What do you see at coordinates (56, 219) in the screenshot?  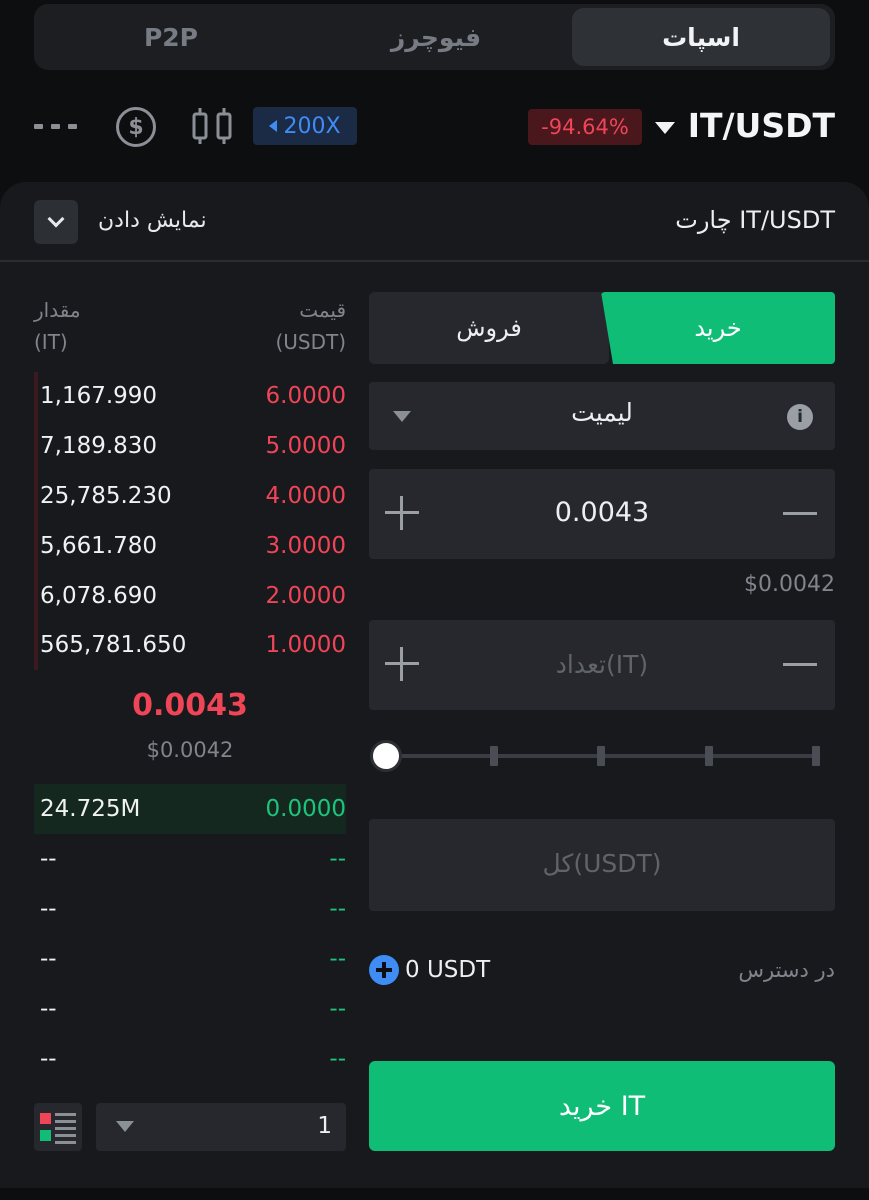 I see `chevron-down-icon` at bounding box center [56, 219].